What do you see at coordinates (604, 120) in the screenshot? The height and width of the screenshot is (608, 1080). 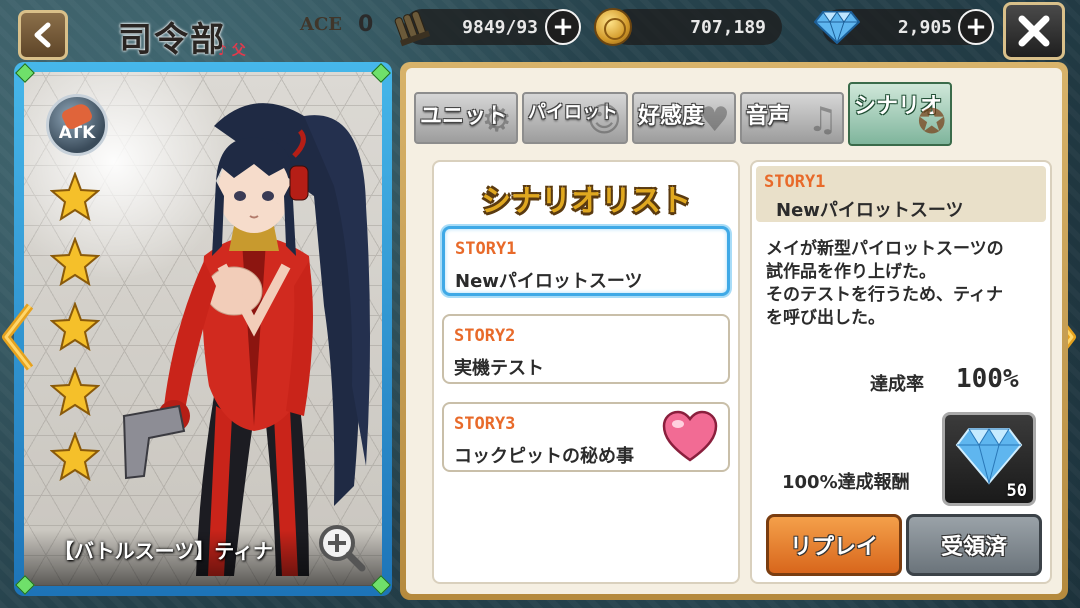 I see `pilot-icon: ☺` at bounding box center [604, 120].